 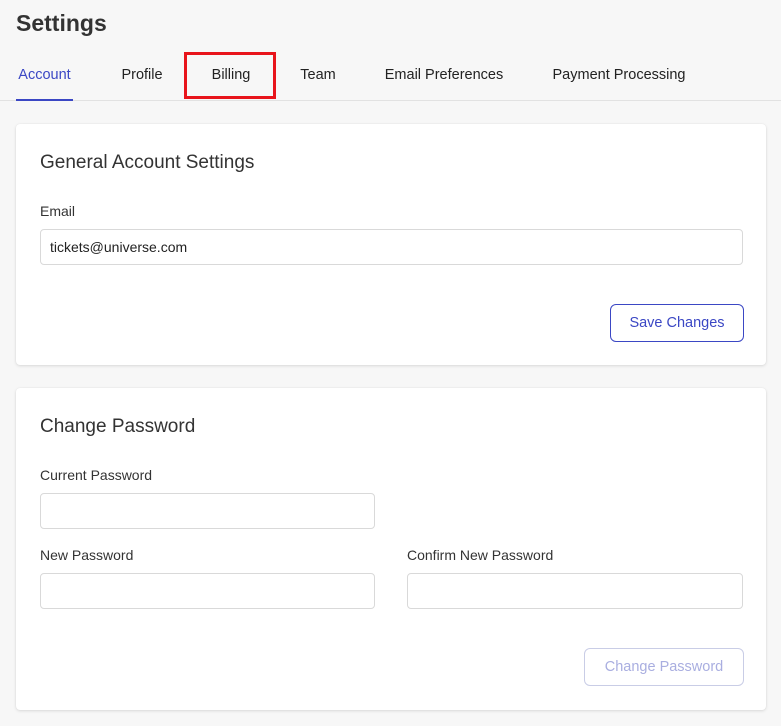 What do you see at coordinates (118, 426) in the screenshot?
I see `change-password-title: Change Password` at bounding box center [118, 426].